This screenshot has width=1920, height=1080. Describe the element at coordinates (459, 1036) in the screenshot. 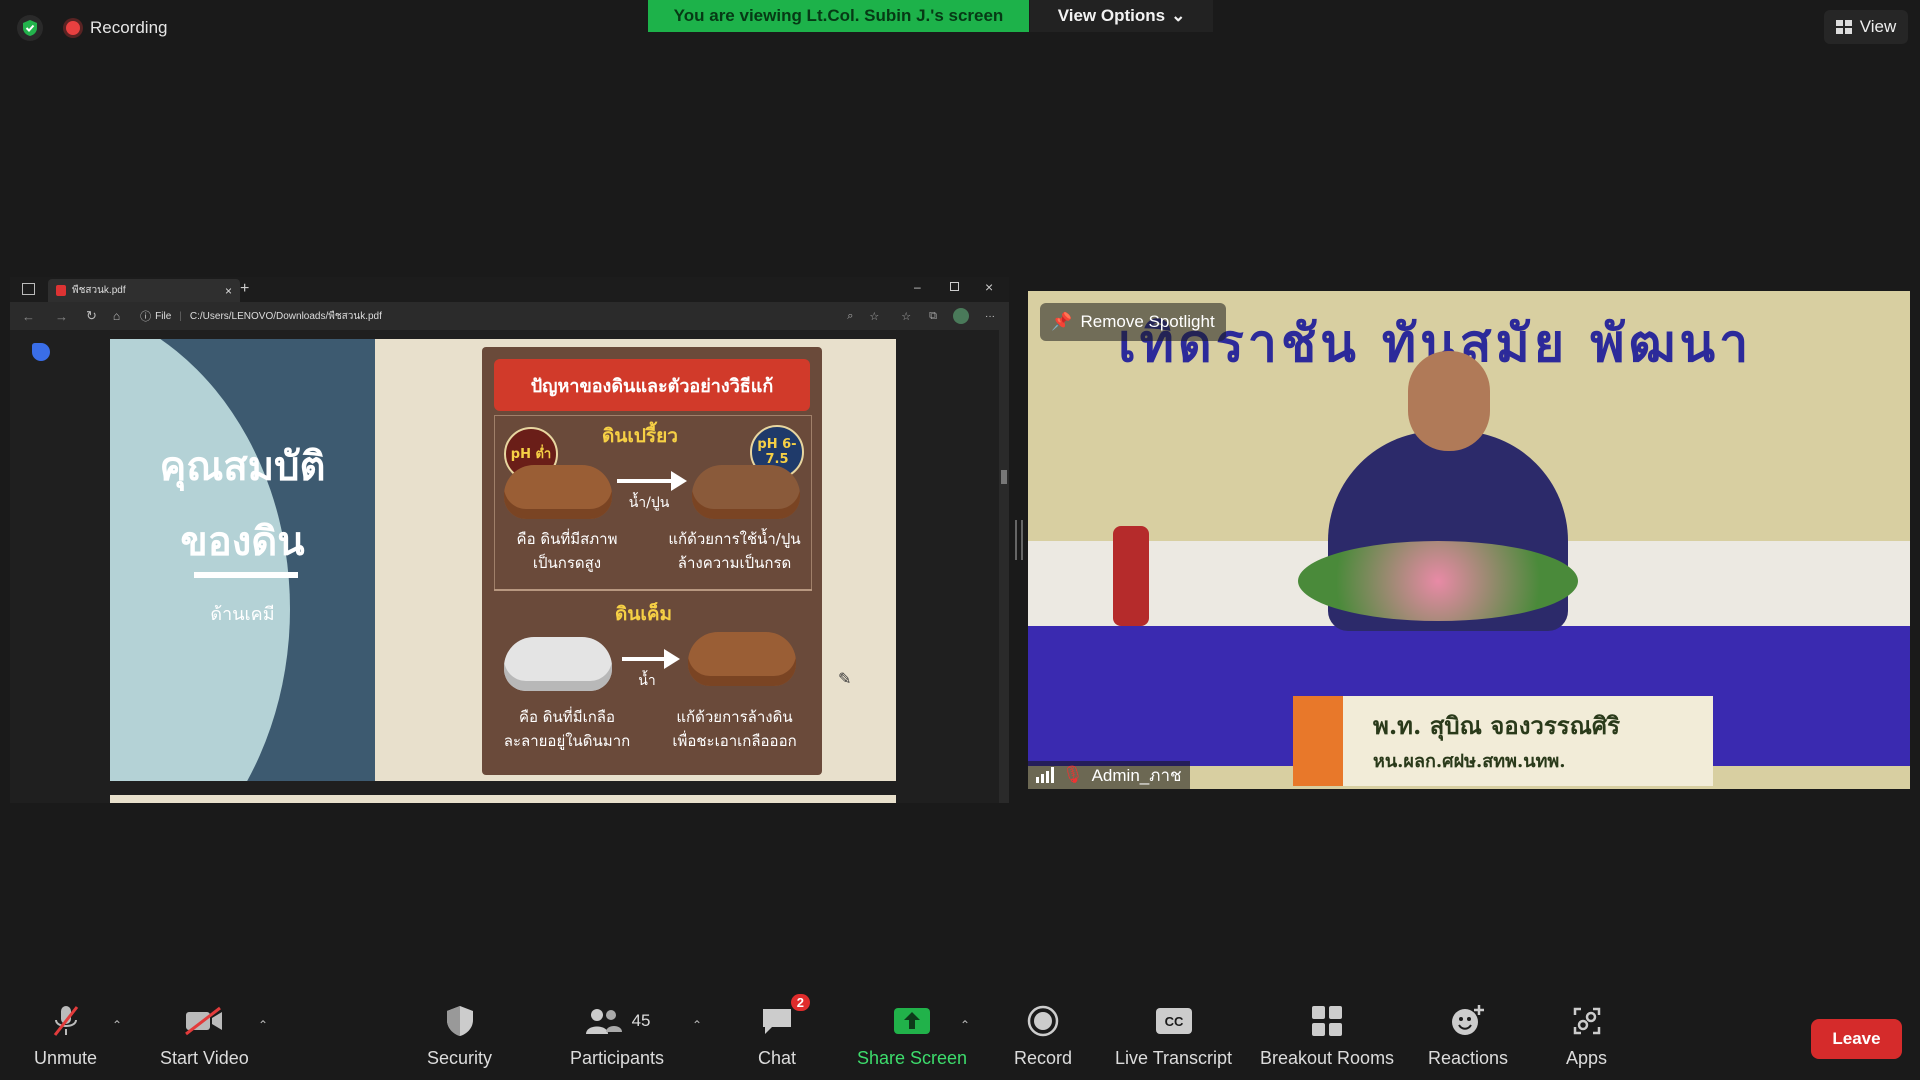

I see `security-button: Security` at that location.